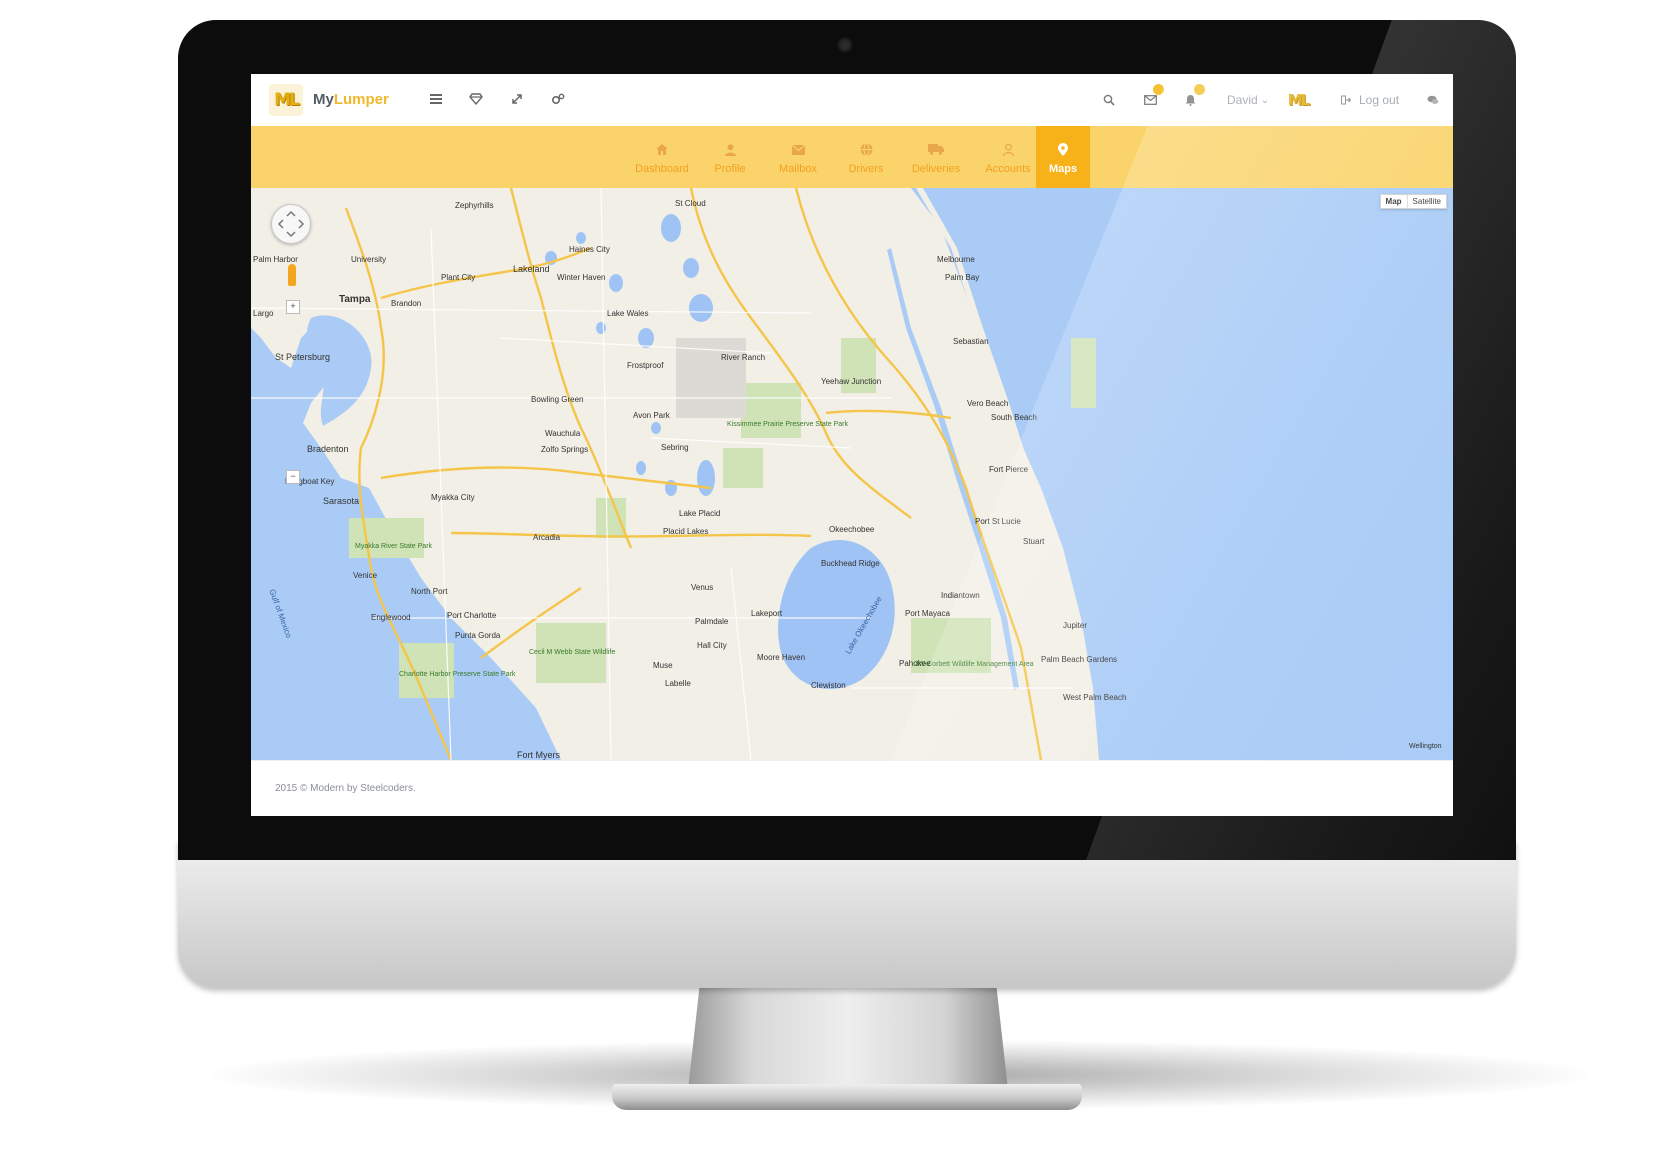  Describe the element at coordinates (517, 99) in the screenshot. I see `expand-icon` at that location.